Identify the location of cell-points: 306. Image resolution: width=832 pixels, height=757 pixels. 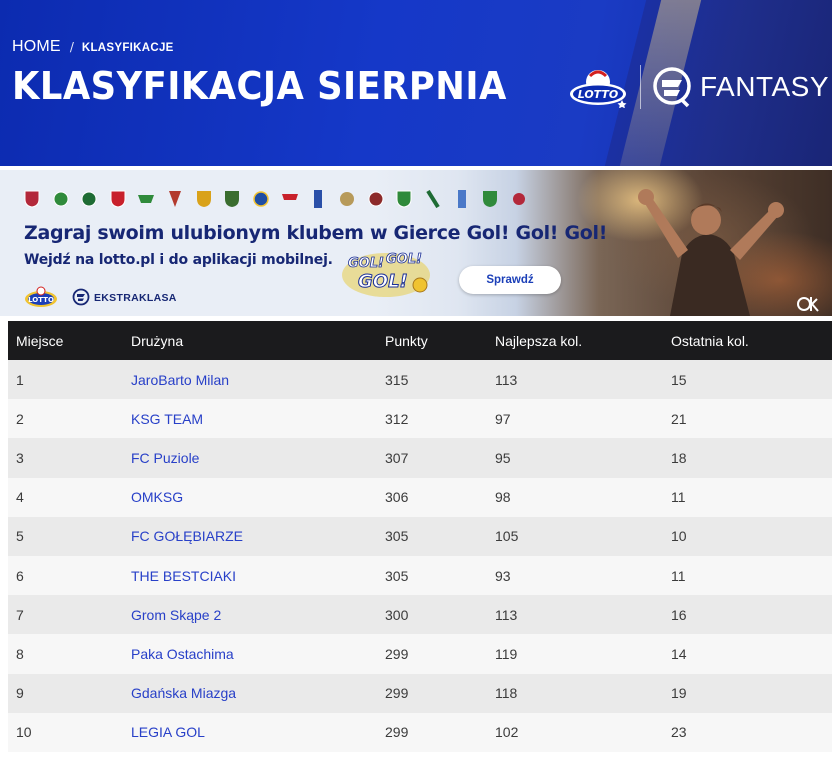
(440, 497).